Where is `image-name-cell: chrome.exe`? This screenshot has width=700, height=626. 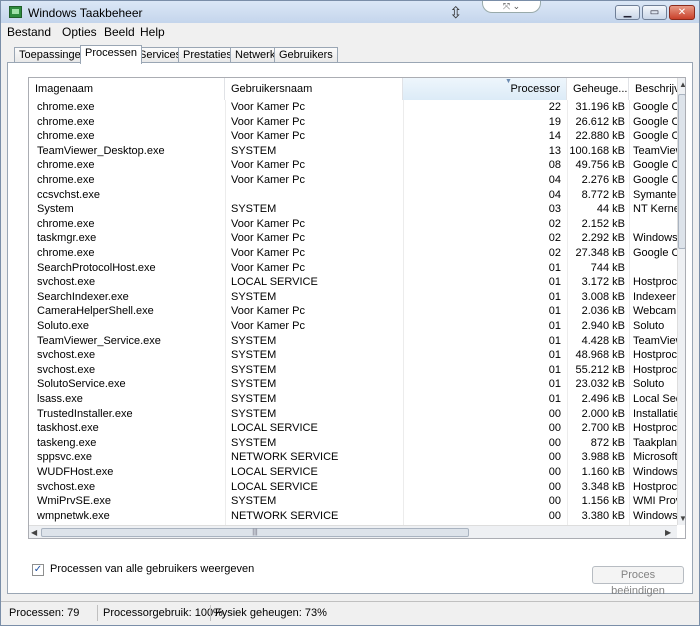
image-name-cell: chrome.exe is located at coordinates (66, 121).